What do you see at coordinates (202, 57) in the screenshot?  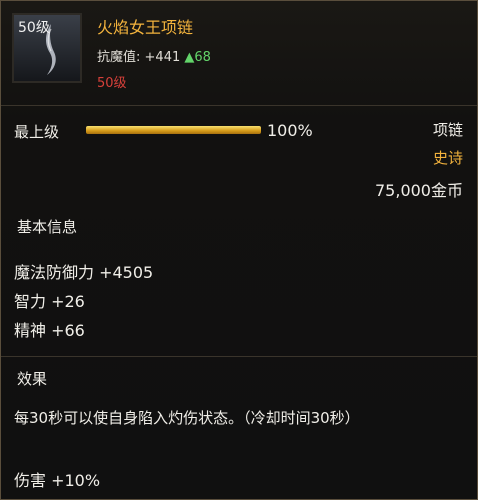 I see `stat-increase: 68` at bounding box center [202, 57].